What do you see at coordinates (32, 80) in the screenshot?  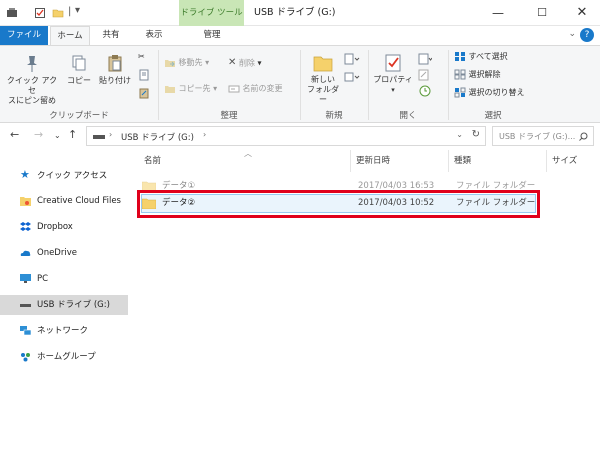 I see `pin-quick-access-button: クイック アクセ スにピン留め` at bounding box center [32, 80].